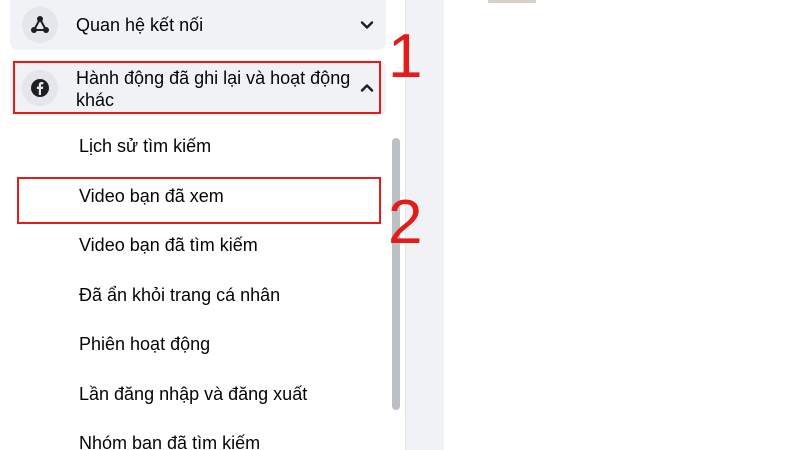 The height and width of the screenshot is (450, 800). I want to click on menu-item-logins-logouts: Lần đăng nhập và đăng xuất, so click(193, 394).